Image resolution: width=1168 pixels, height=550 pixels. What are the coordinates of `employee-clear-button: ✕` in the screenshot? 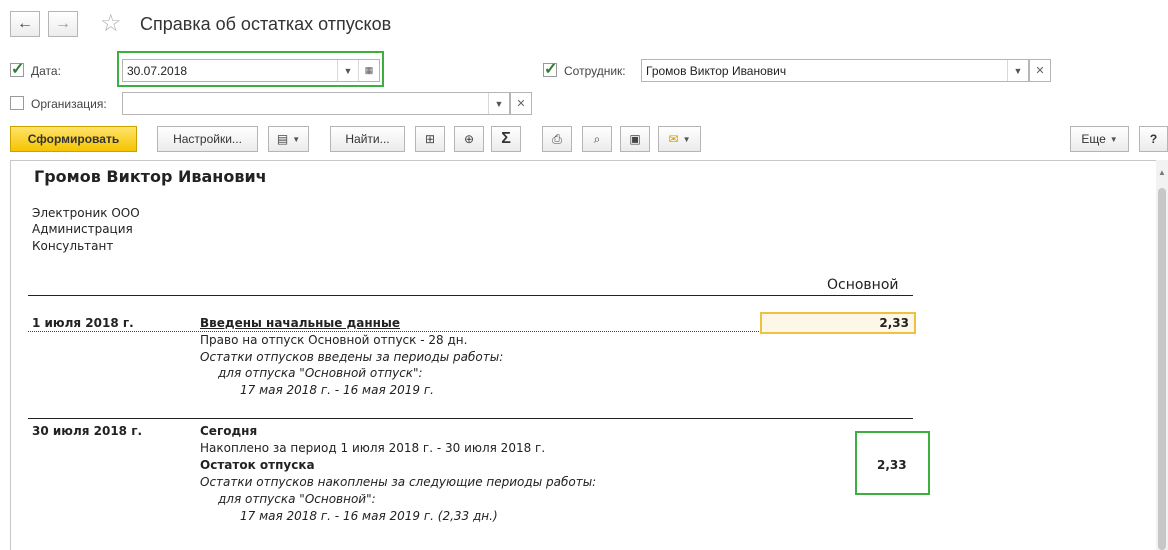 It's located at (1040, 70).